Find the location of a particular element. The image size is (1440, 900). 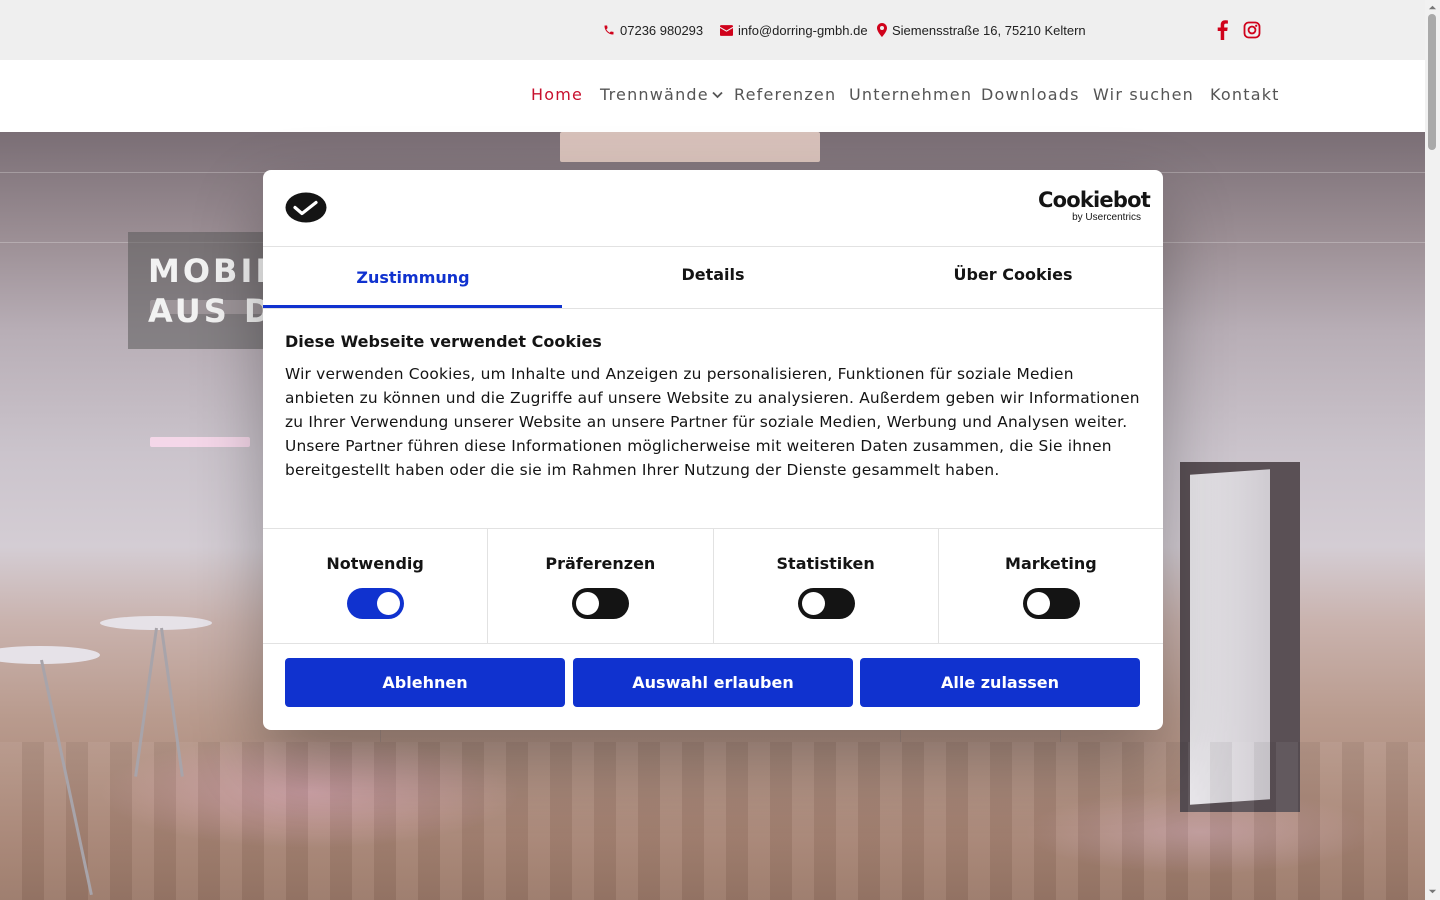

hero-title-line-2: AUS D is located at coordinates (211, 311).